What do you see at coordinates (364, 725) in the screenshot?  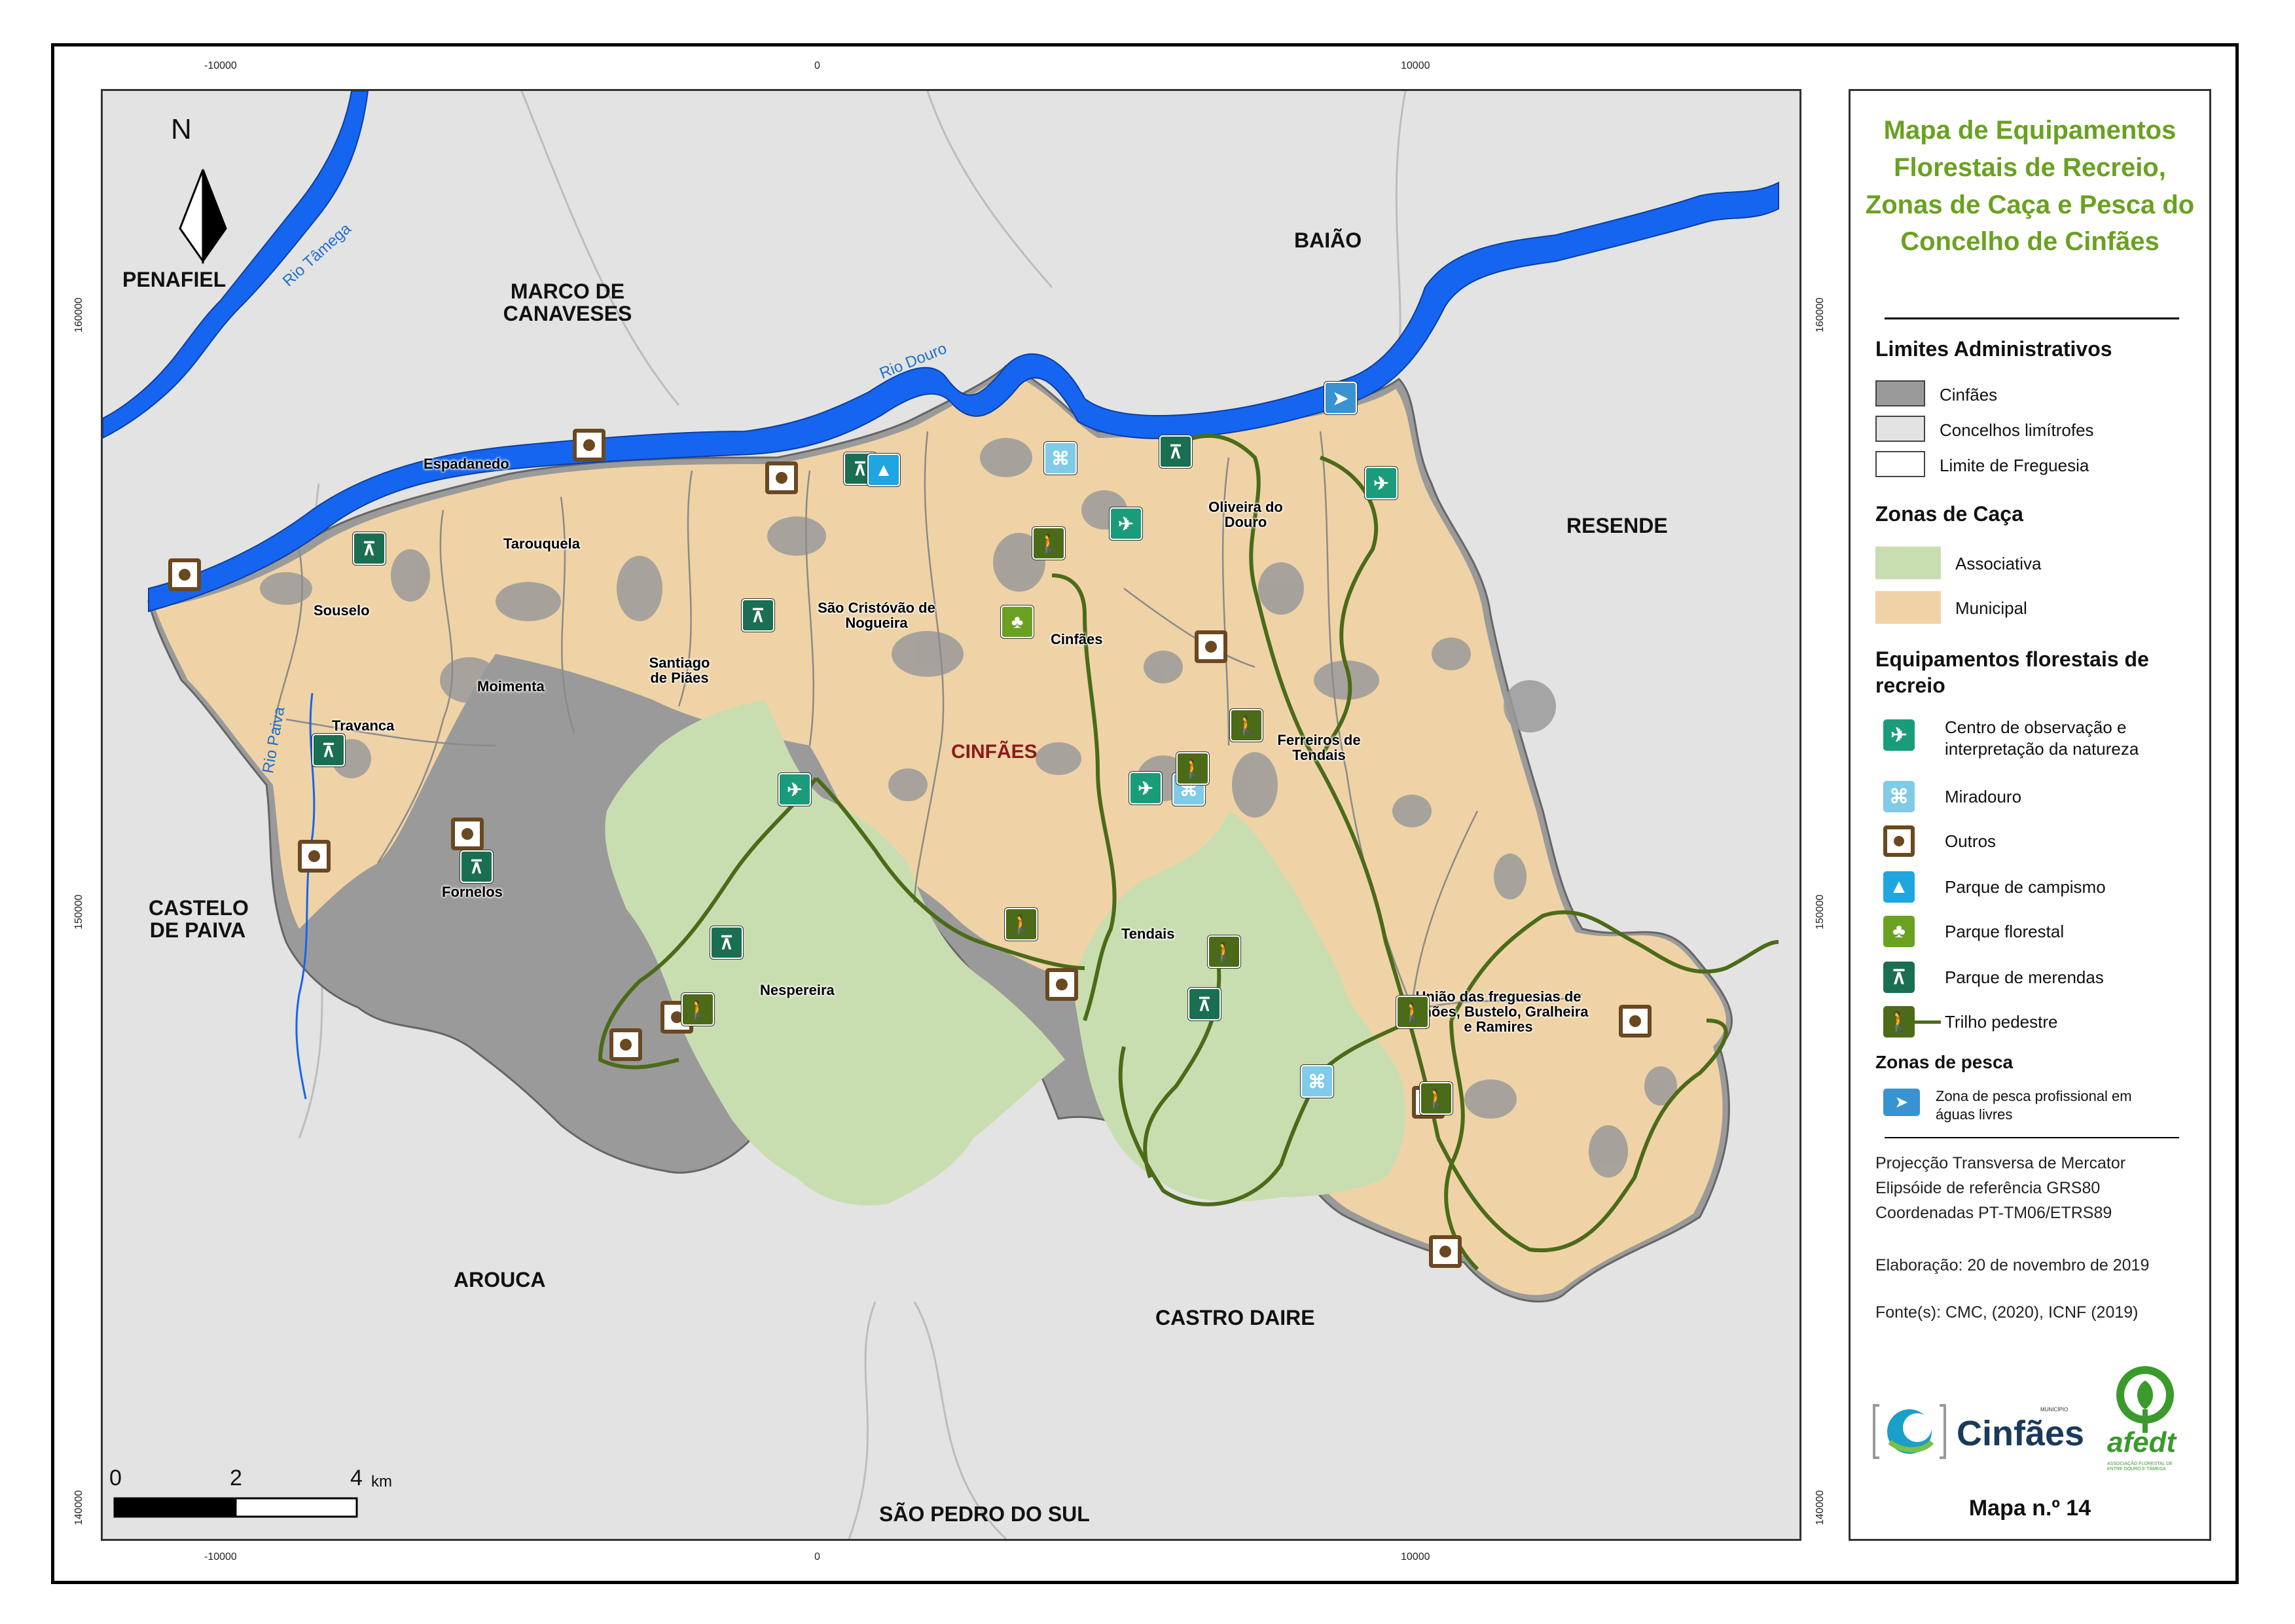 I see `parish-travanca: Travanca` at bounding box center [364, 725].